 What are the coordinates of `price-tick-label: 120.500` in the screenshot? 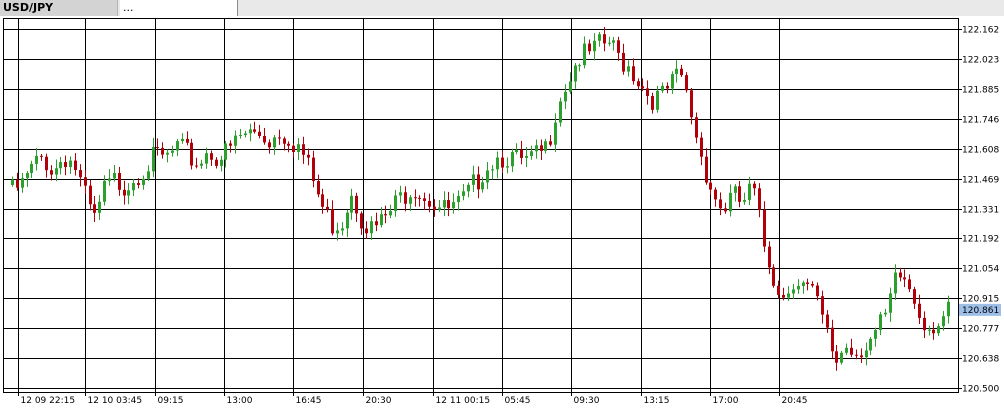 It's located at (980, 390).